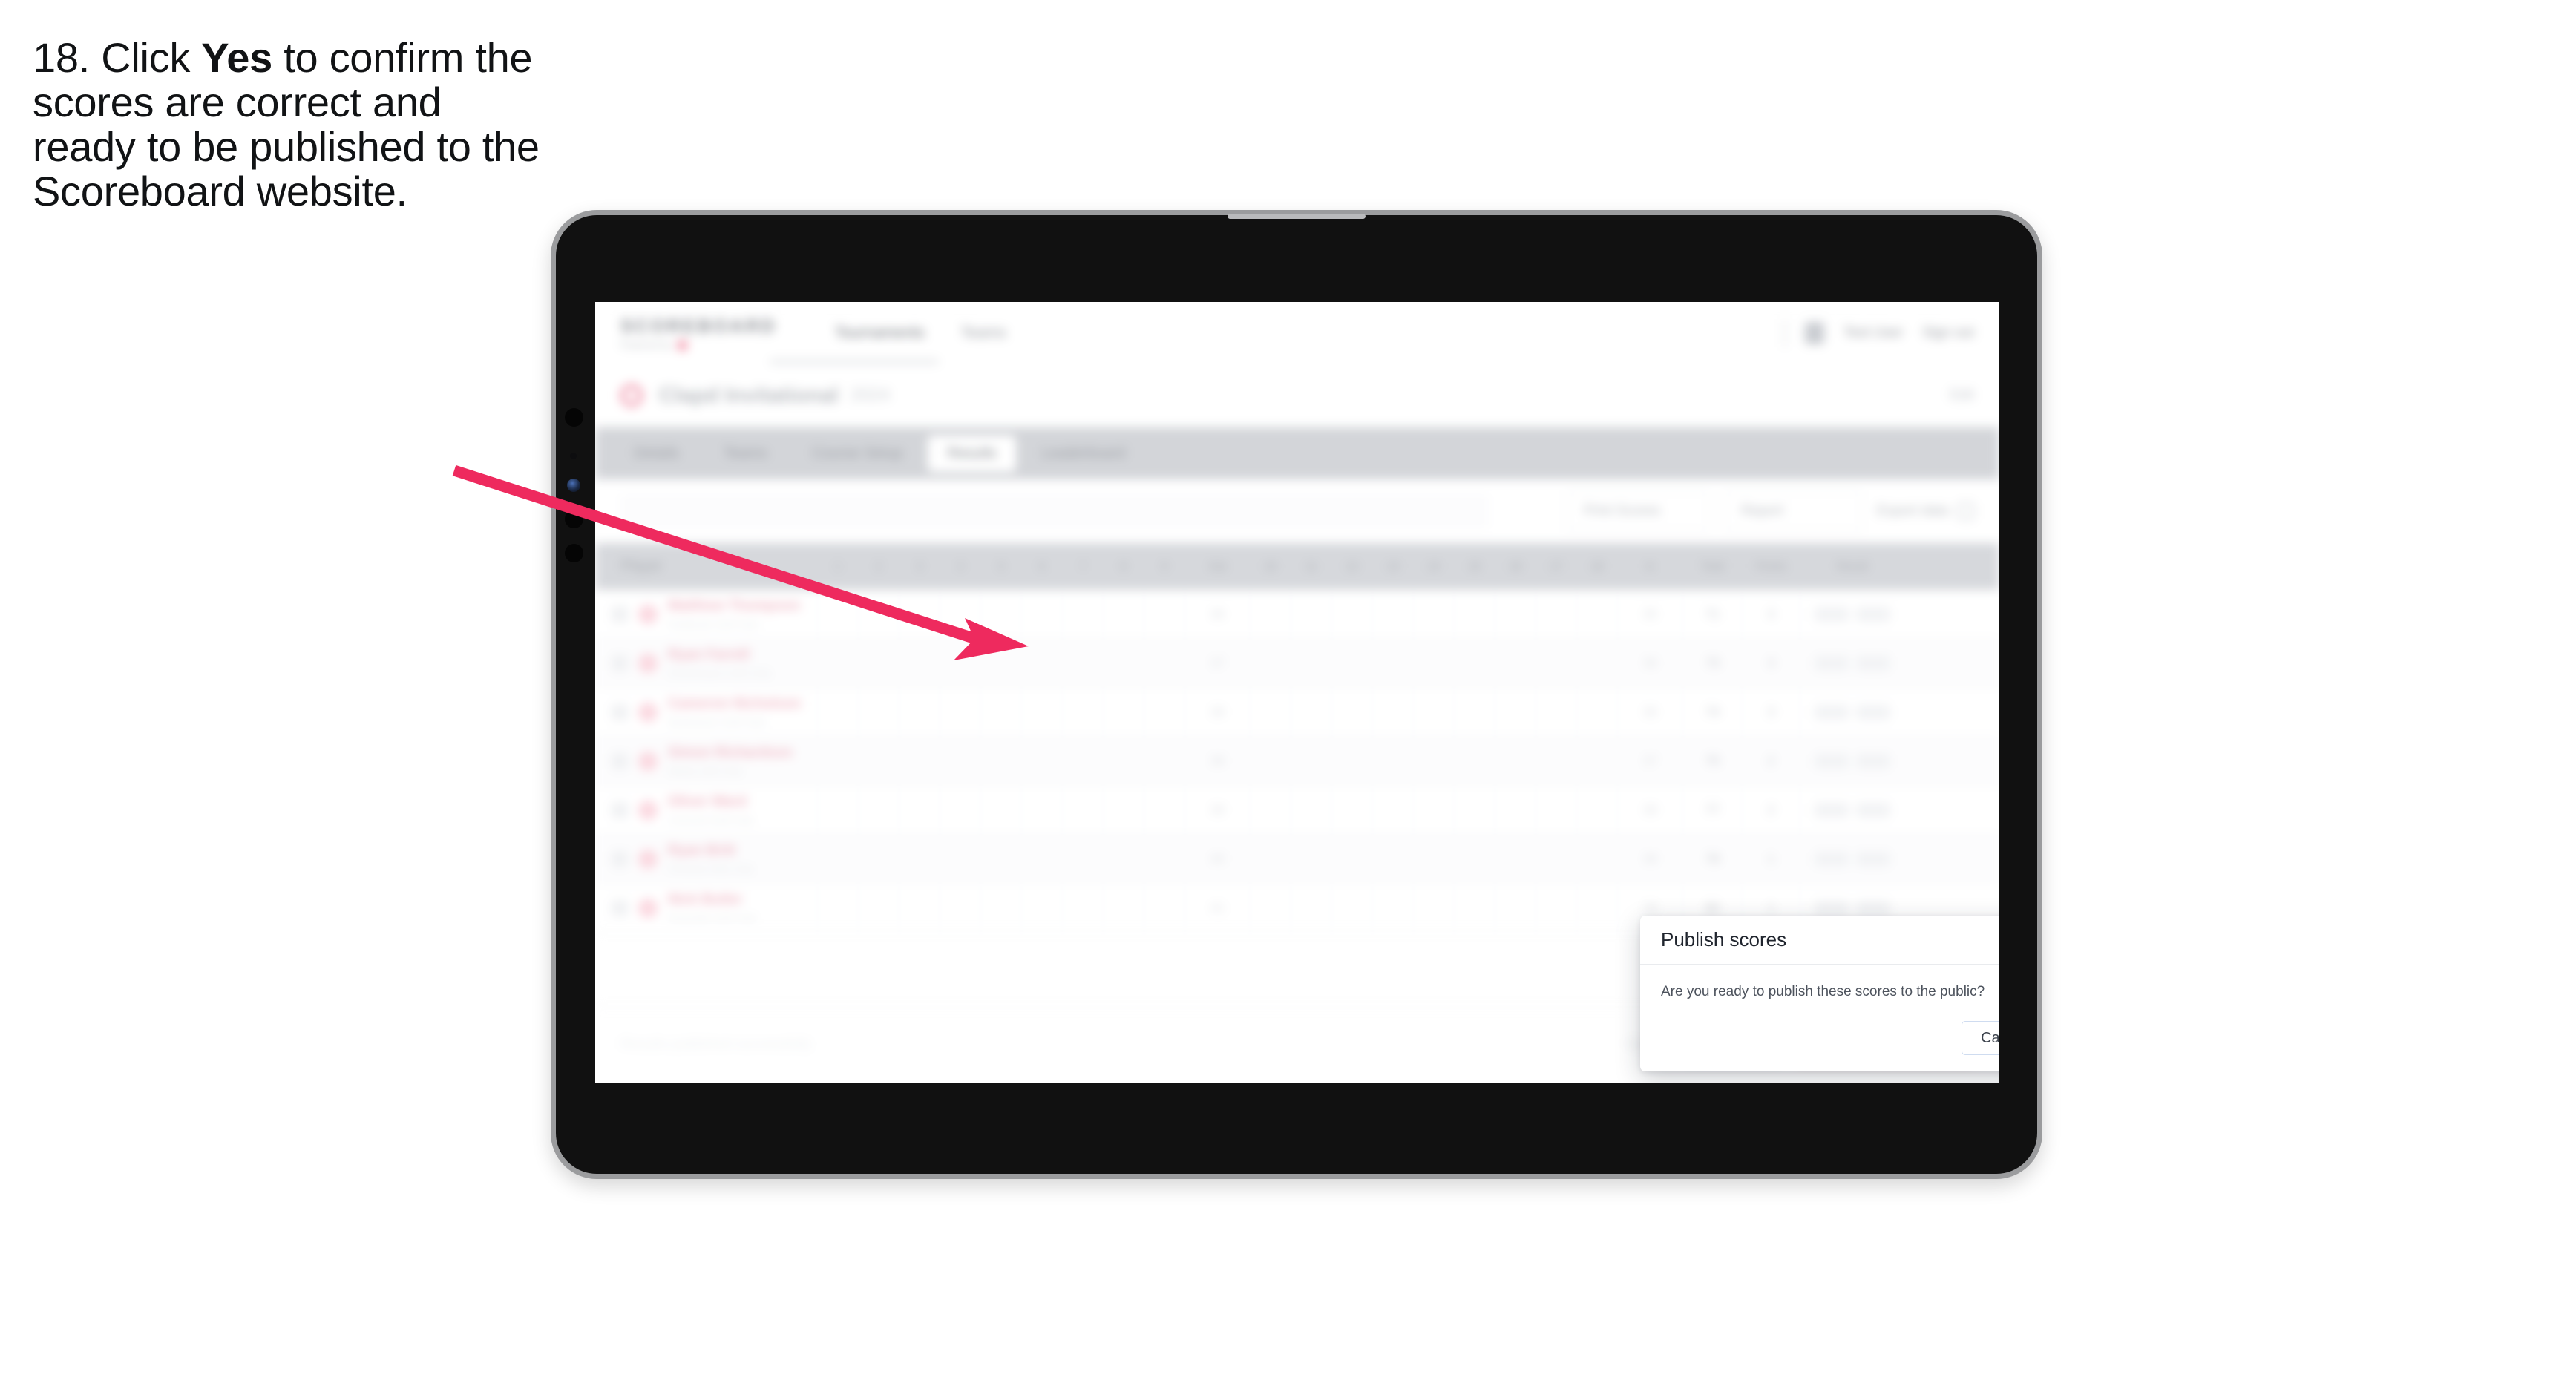 This screenshot has height=1386, width=2576. What do you see at coordinates (698, 333) in the screenshot?
I see `brand-logo: SCOREBOARD Powered by` at bounding box center [698, 333].